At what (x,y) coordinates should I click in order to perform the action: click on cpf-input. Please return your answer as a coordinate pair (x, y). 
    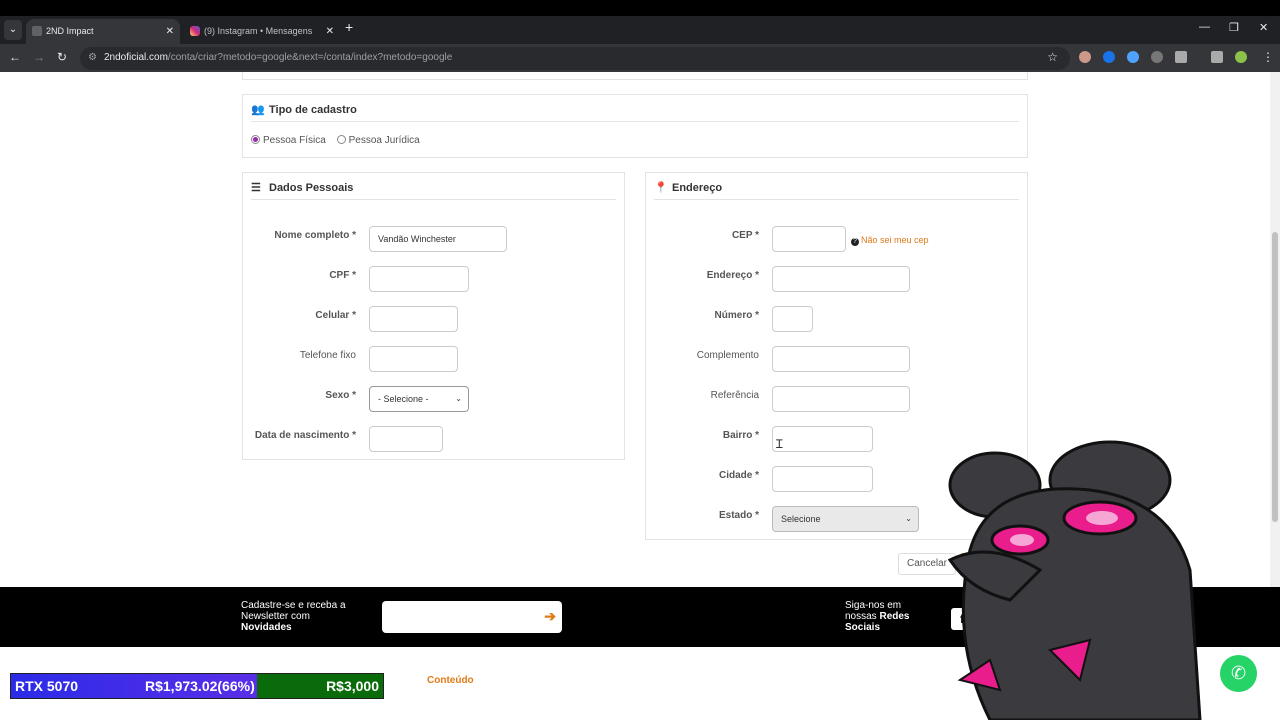
    Looking at the image, I should click on (419, 279).